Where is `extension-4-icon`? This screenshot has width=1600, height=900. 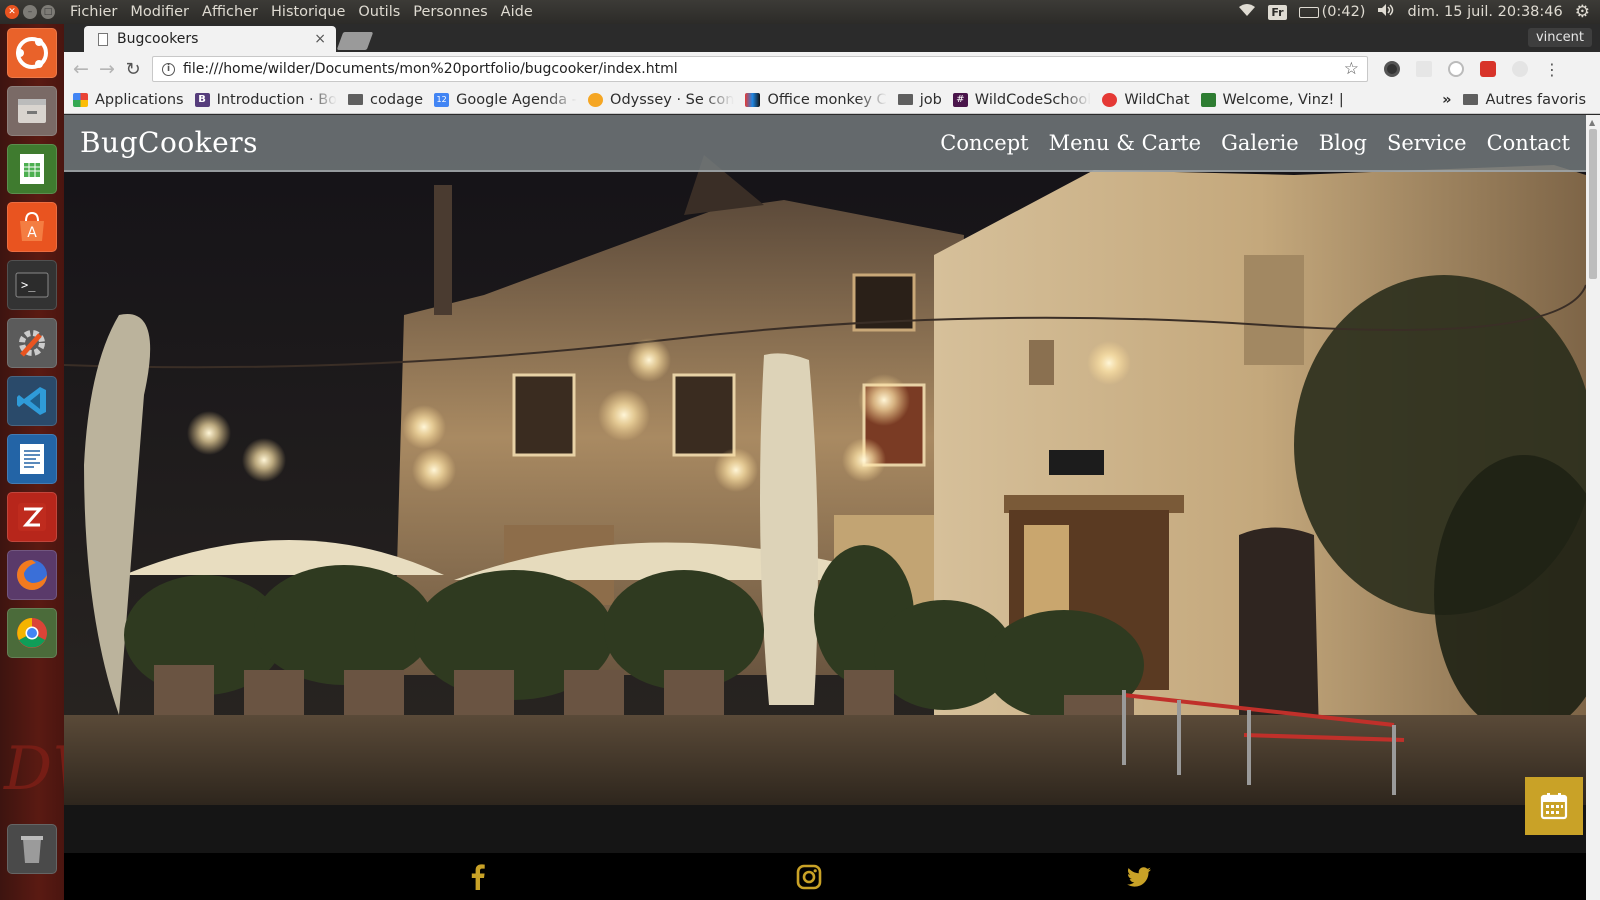
extension-4-icon is located at coordinates (1488, 69).